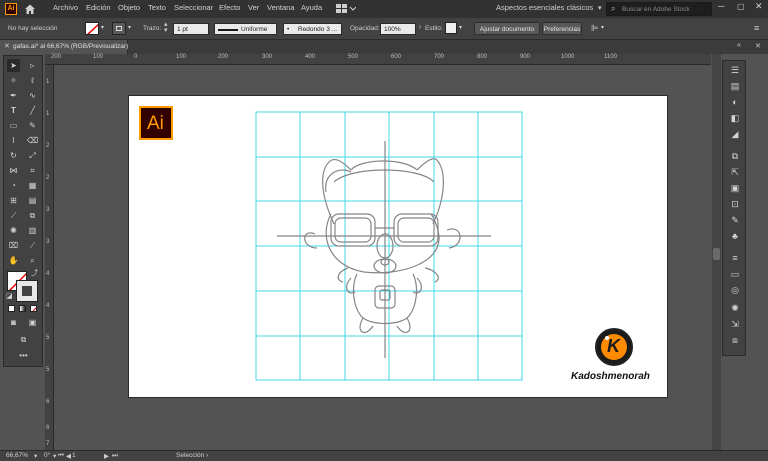 This screenshot has width=768, height=461. I want to click on curvature-tool-icon: ∿, so click(32, 95).